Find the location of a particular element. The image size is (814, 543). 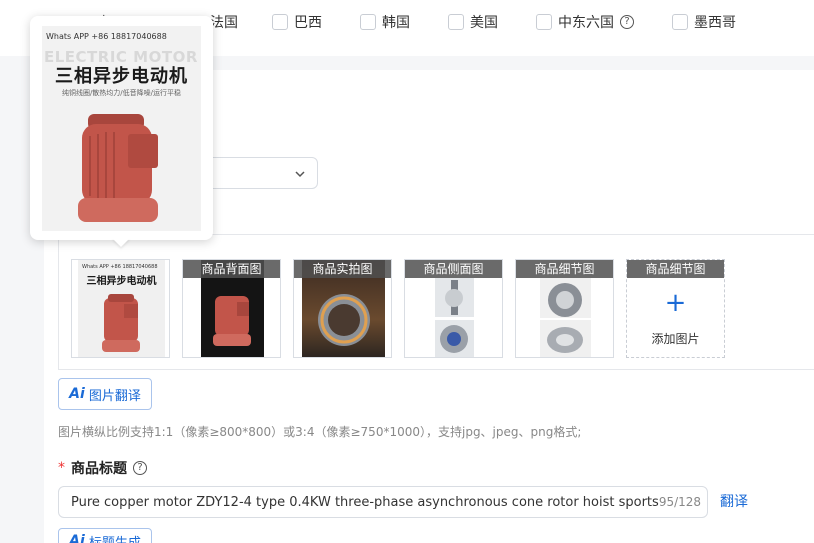

add-image-button: 商品细节图 + 添加图片 is located at coordinates (675, 308).